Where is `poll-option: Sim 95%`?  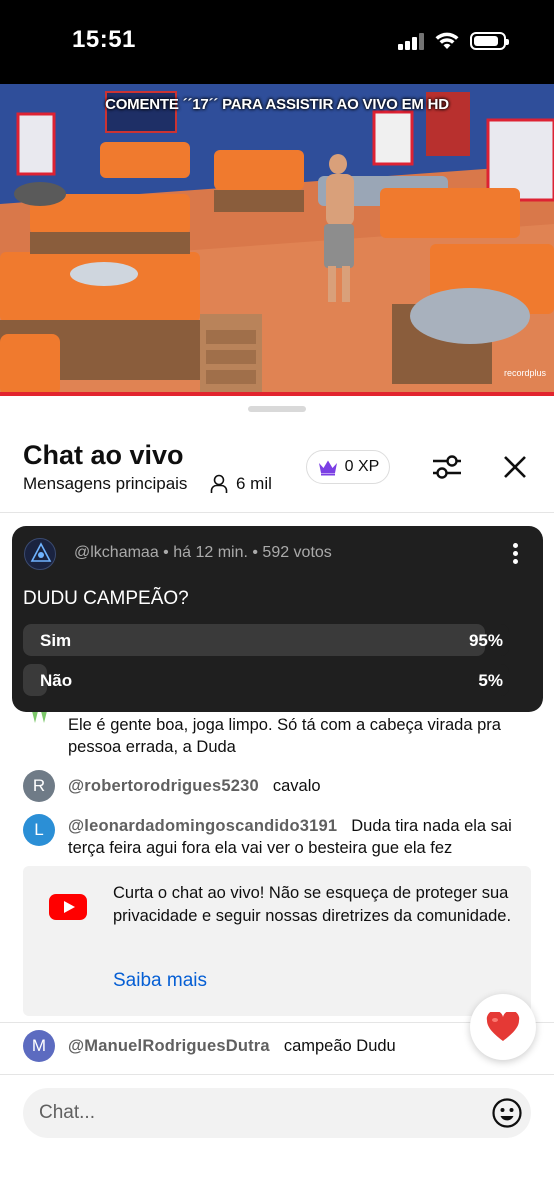 poll-option: Sim 95% is located at coordinates (266, 640).